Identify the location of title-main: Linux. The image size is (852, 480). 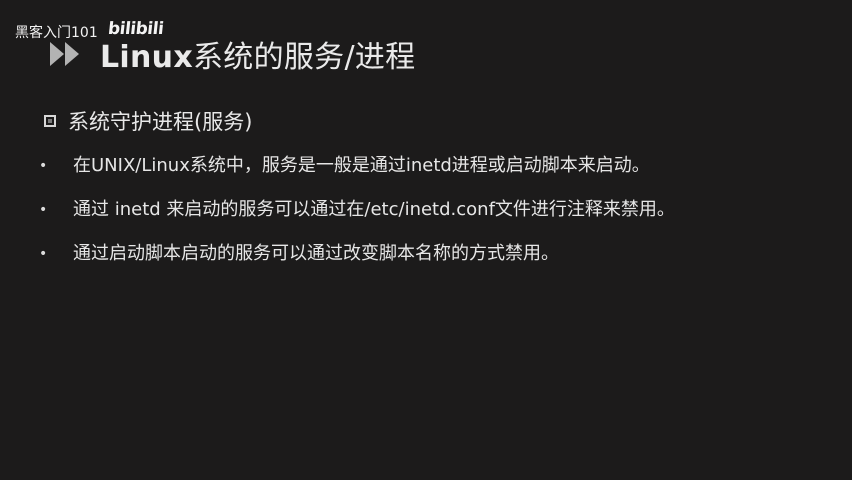
(146, 57).